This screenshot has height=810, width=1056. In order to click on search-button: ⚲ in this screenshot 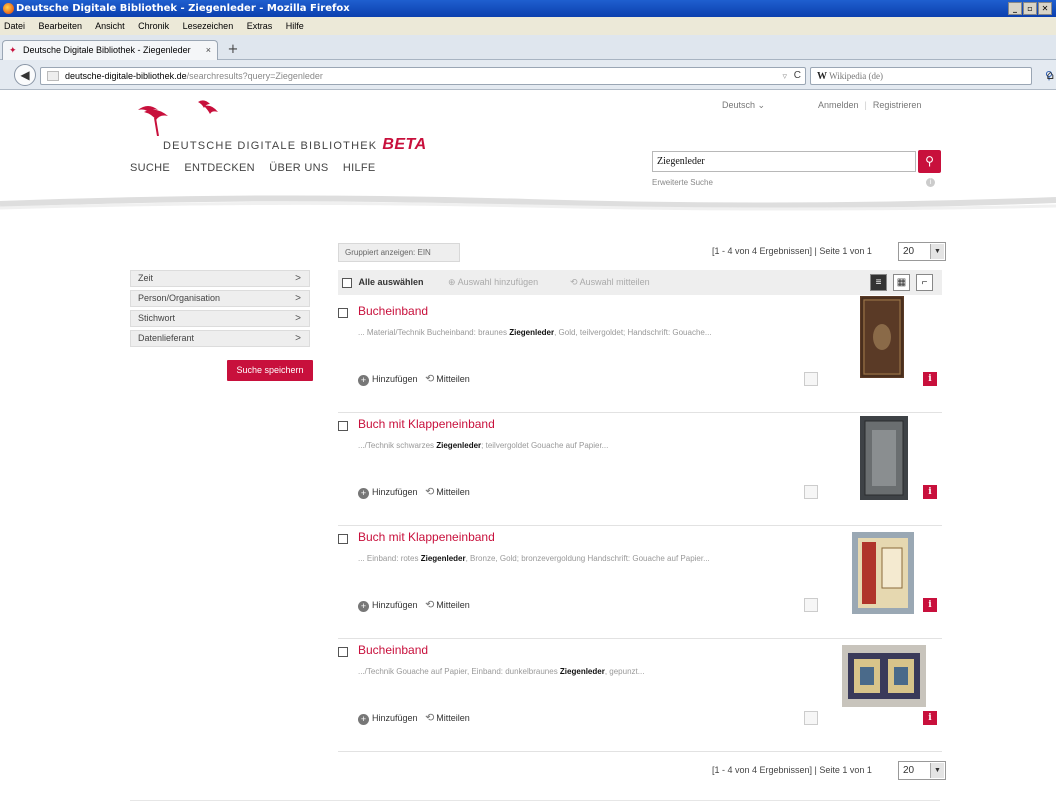, I will do `click(929, 161)`.